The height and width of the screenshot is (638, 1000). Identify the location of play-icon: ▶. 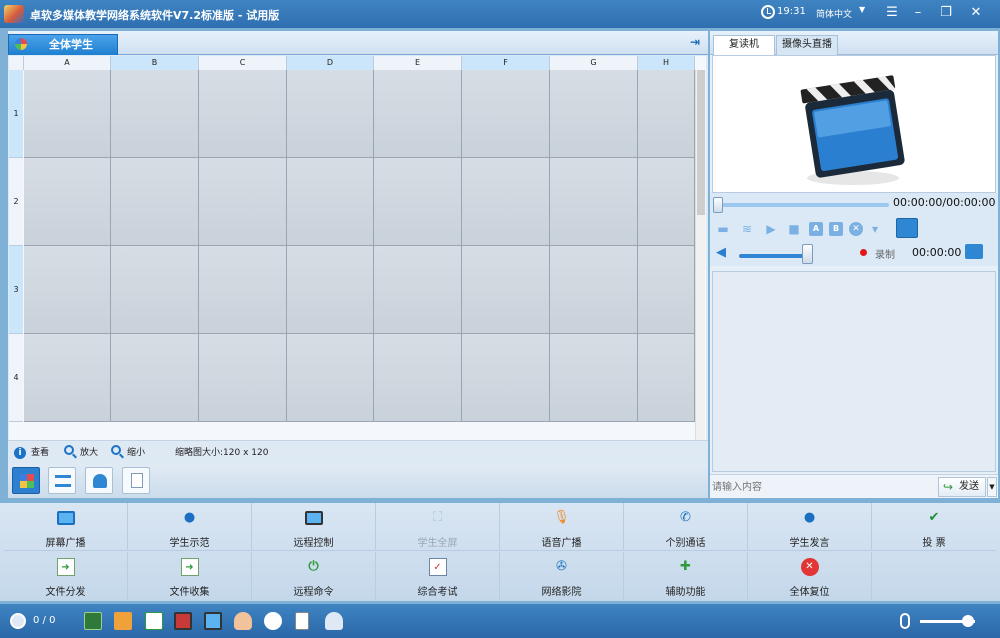
(771, 229).